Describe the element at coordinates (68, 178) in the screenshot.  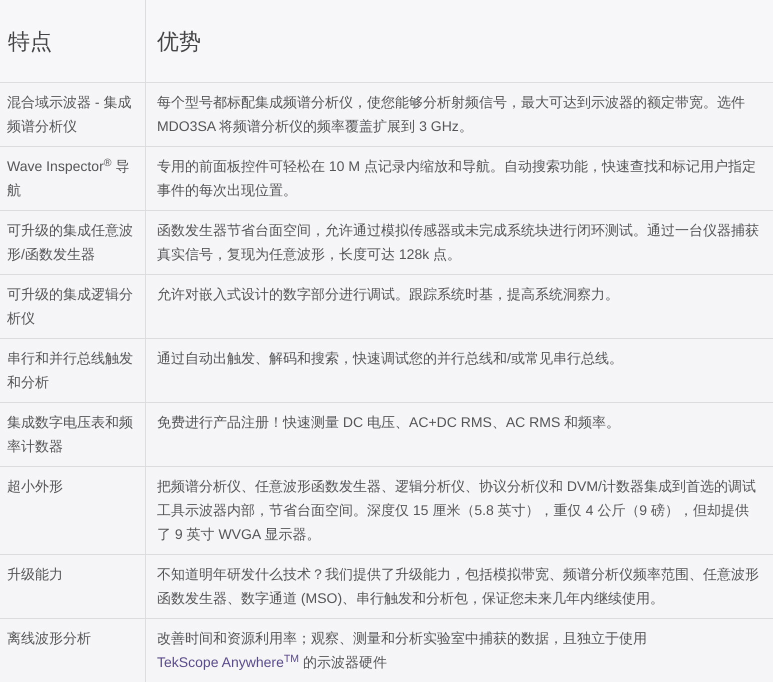
I see `feature-cell-text: Wave Inspector$^{®}$ 导航` at that location.